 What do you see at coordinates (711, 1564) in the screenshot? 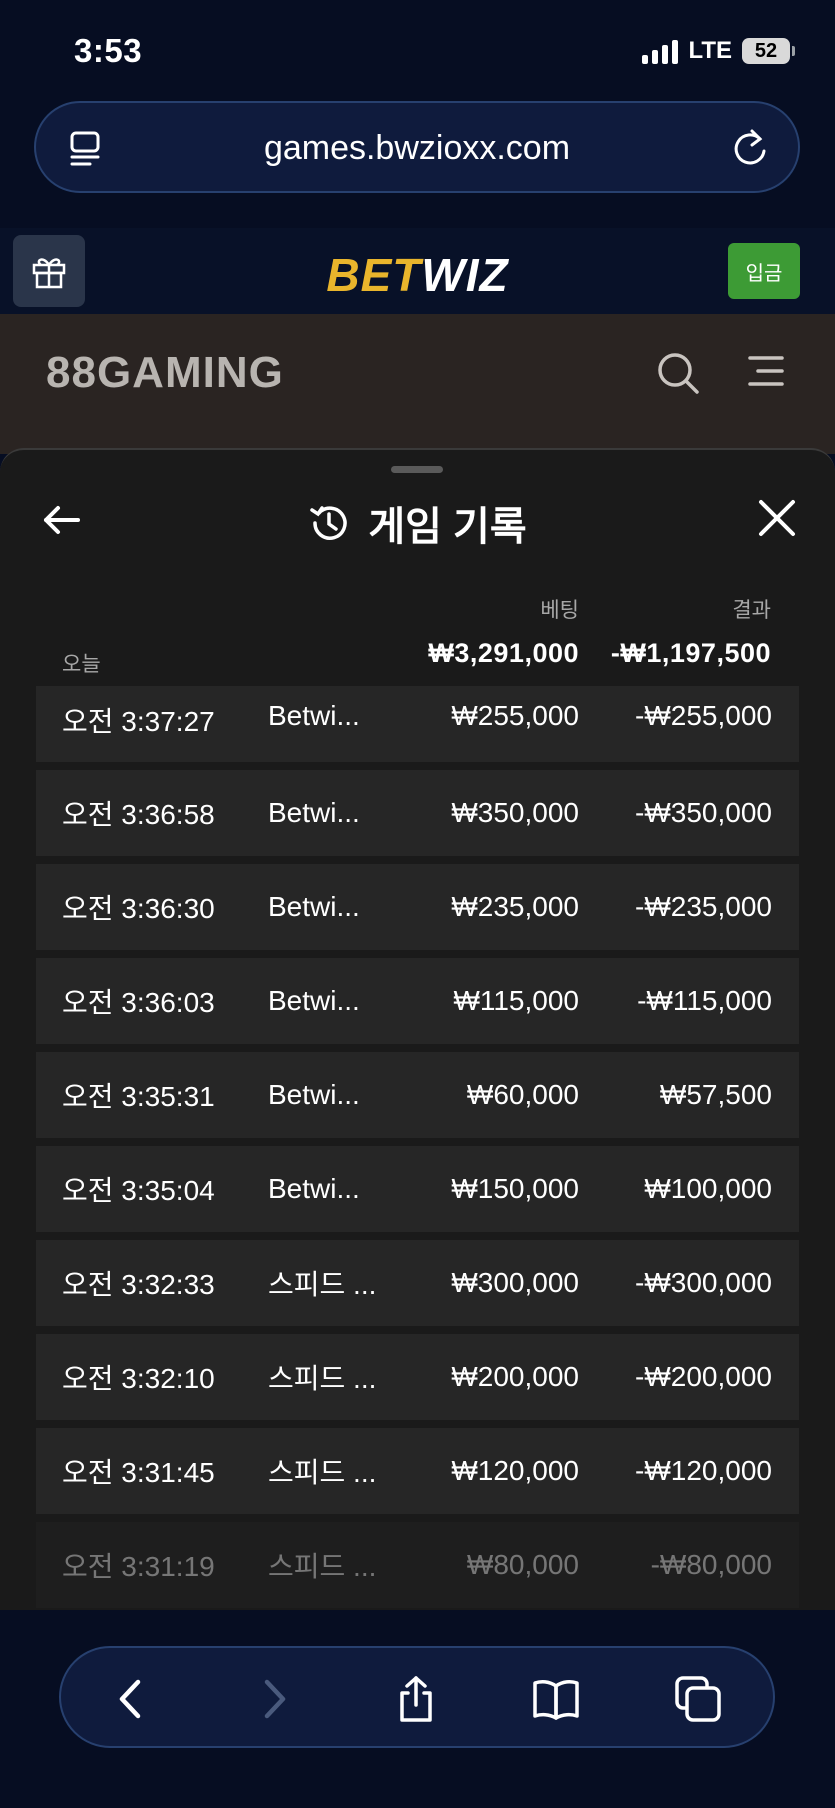
I see `row-result: -₩80,000` at bounding box center [711, 1564].